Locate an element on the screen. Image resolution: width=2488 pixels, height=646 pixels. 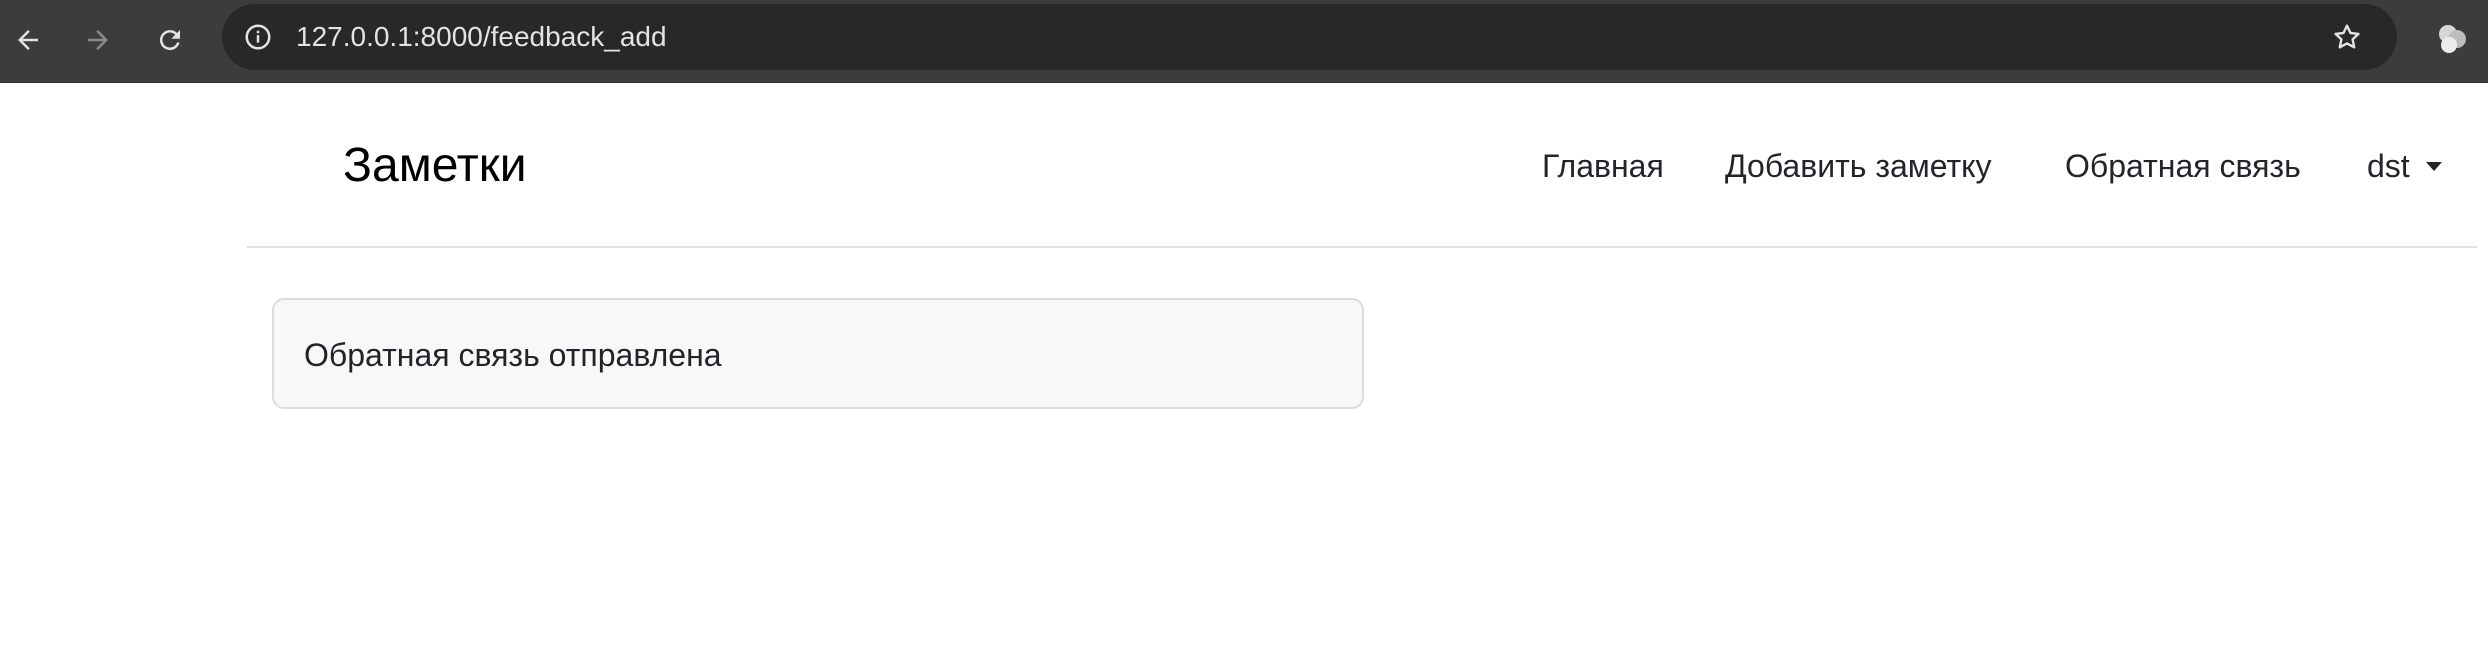
reload-button is located at coordinates (170, 40).